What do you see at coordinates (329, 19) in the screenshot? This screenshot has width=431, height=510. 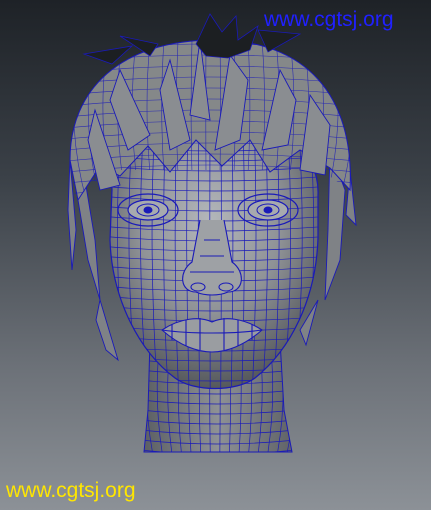 I see `watermark-top: www.cgtsj.org` at bounding box center [329, 19].